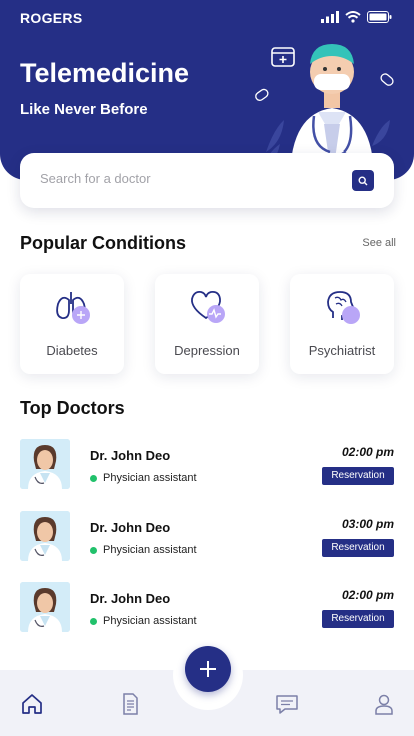  I want to click on popular-conditions-title: Popular Conditions, so click(103, 243).